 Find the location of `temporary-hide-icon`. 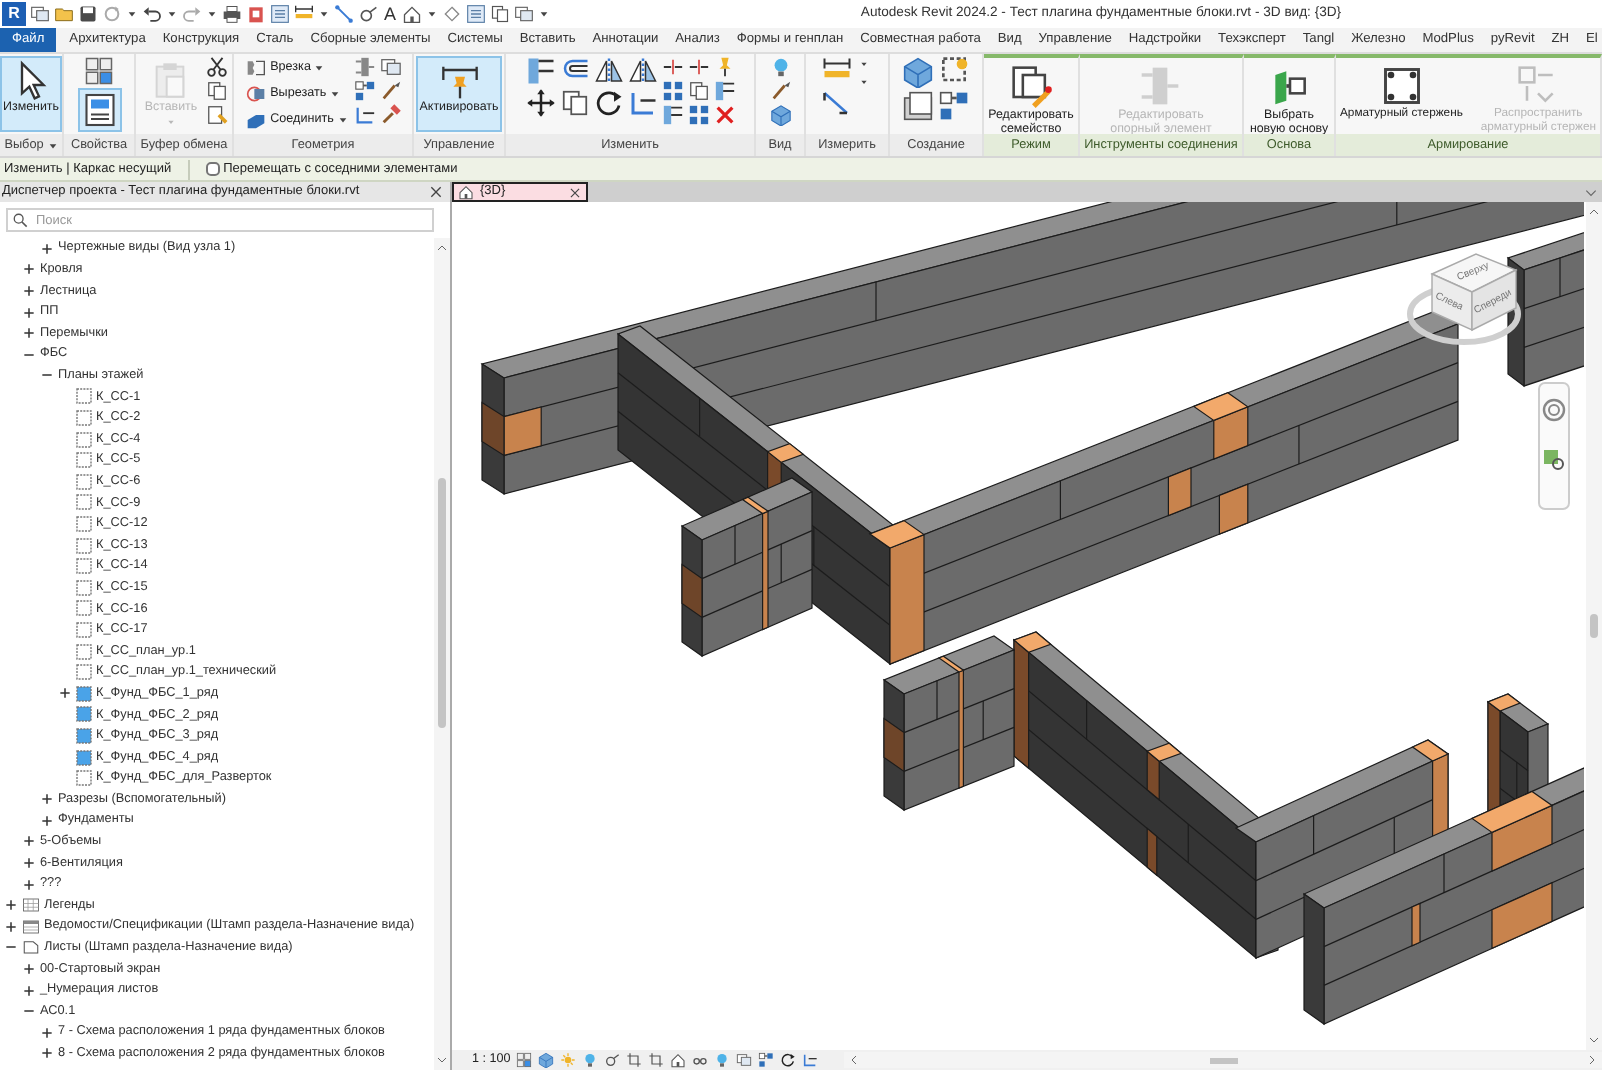

temporary-hide-icon is located at coordinates (700, 1060).